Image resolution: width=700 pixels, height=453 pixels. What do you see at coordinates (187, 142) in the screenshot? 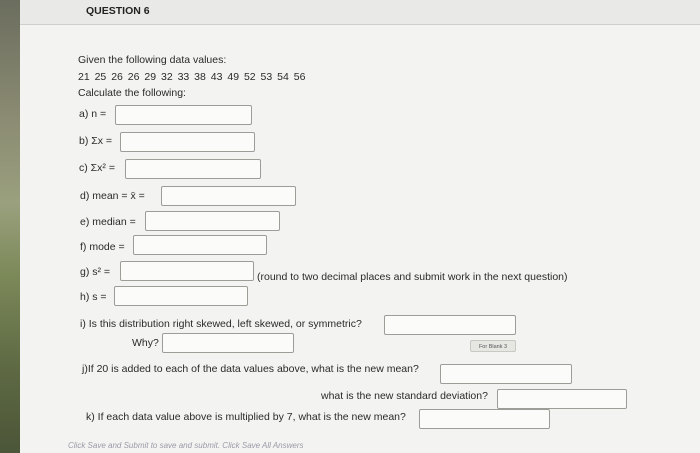
I see `input-sum-x` at bounding box center [187, 142].